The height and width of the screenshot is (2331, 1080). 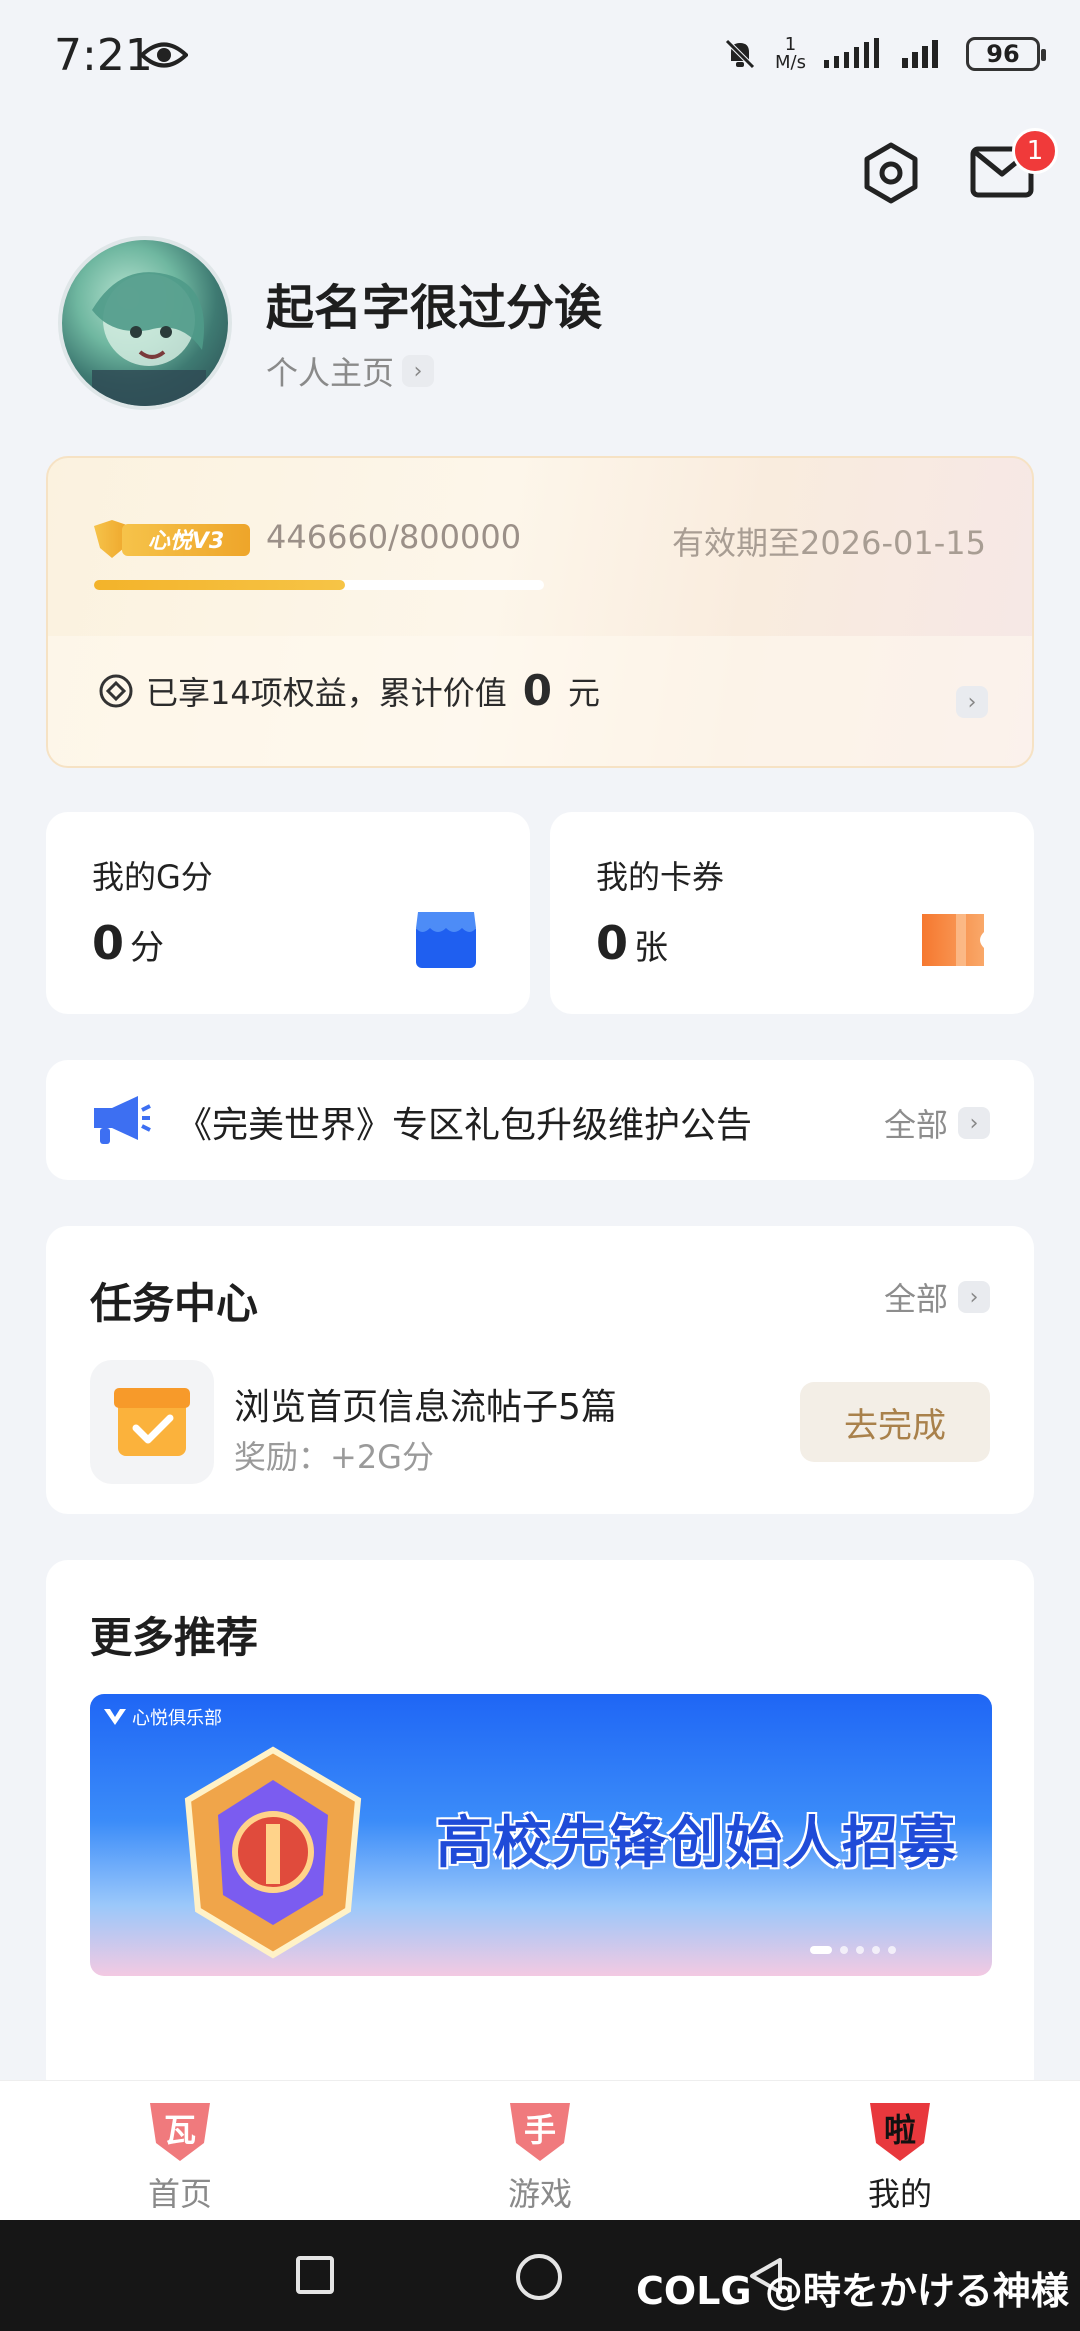 I want to click on me-tab-icon: 啦, so click(x=900, y=2132).